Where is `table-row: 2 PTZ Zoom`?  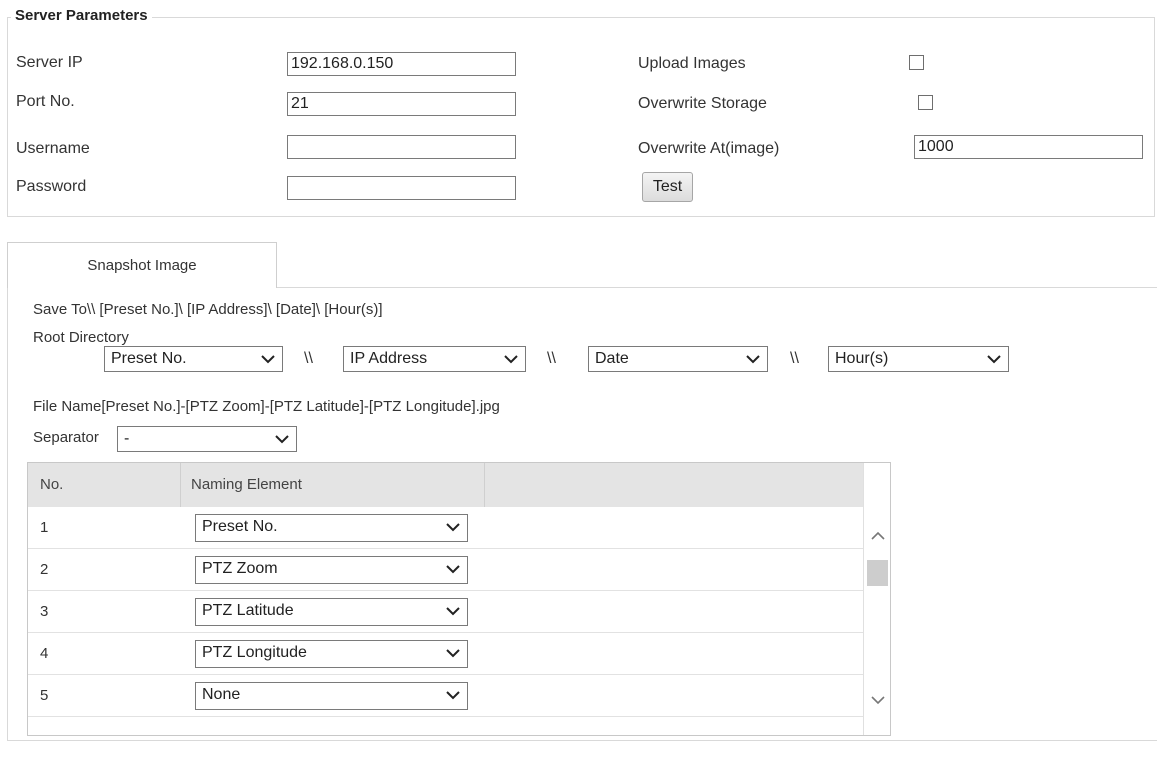
table-row: 2 PTZ Zoom is located at coordinates (445, 570).